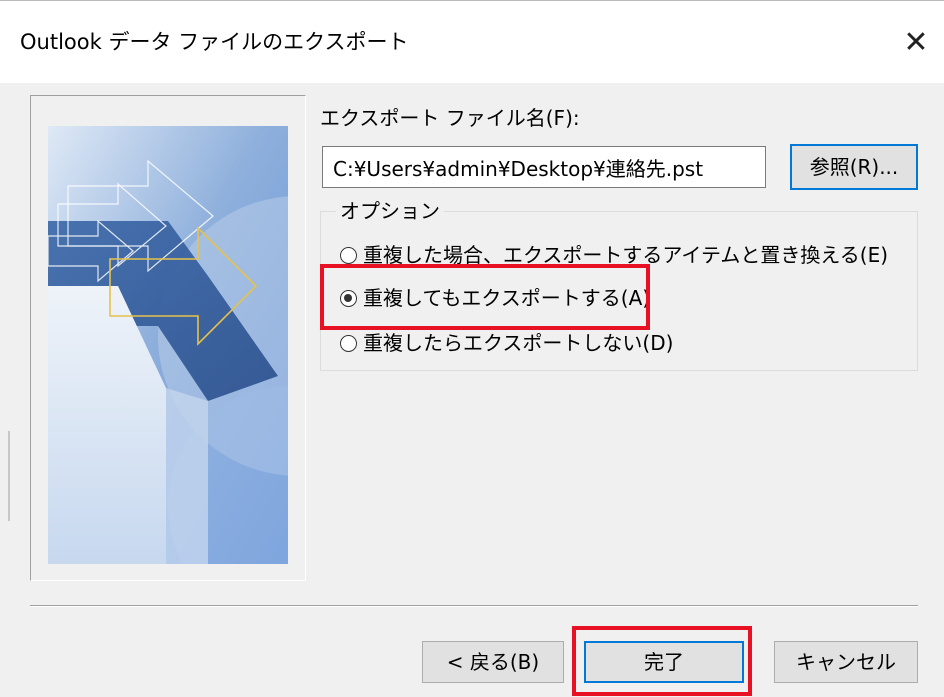  Describe the element at coordinates (846, 662) in the screenshot. I see `cancel-button: キャンセル` at that location.